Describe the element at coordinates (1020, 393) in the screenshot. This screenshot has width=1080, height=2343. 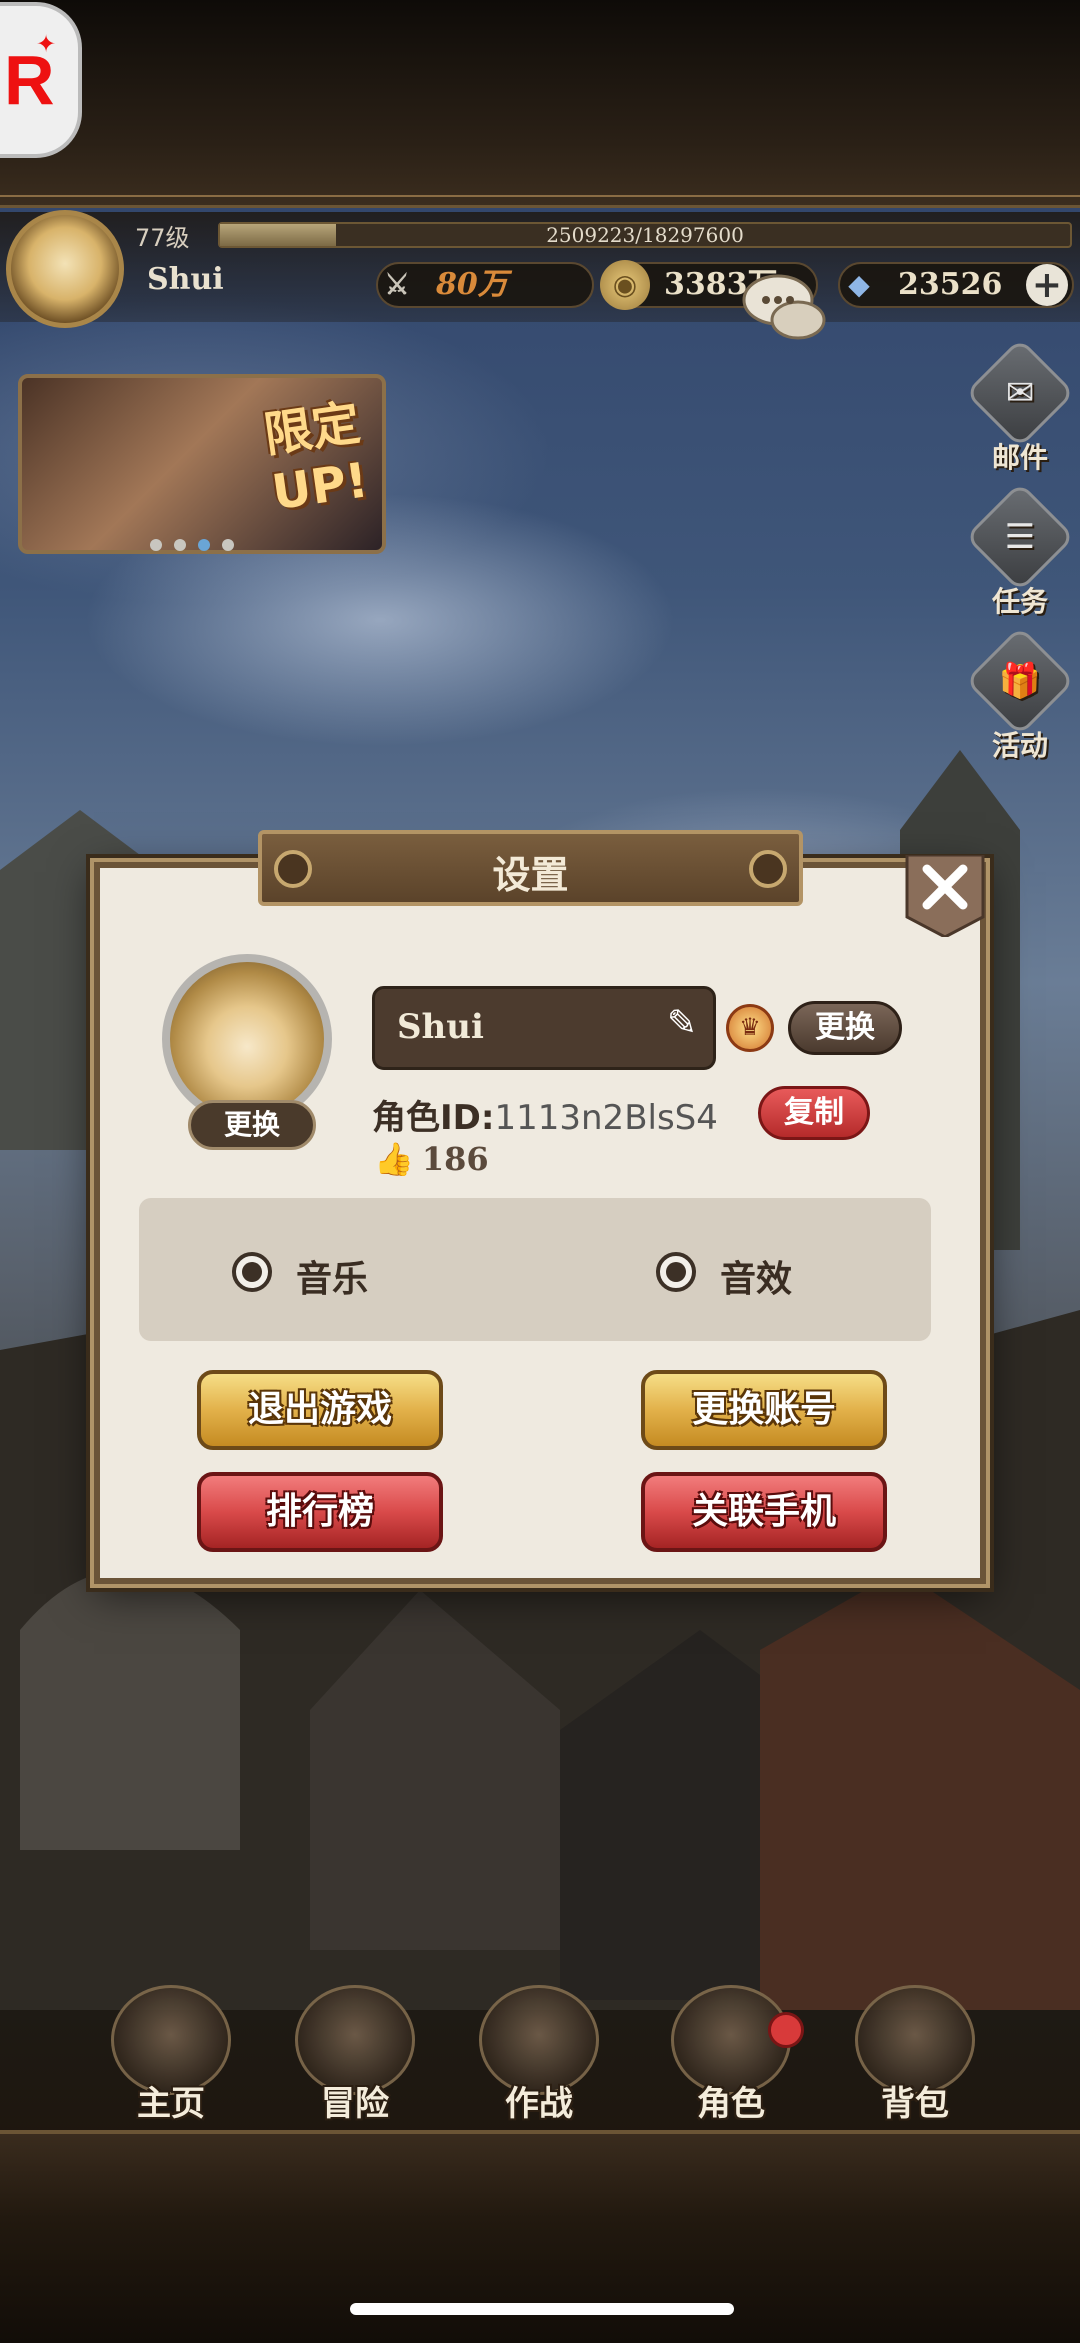
I see `mail-icon: ✉` at that location.